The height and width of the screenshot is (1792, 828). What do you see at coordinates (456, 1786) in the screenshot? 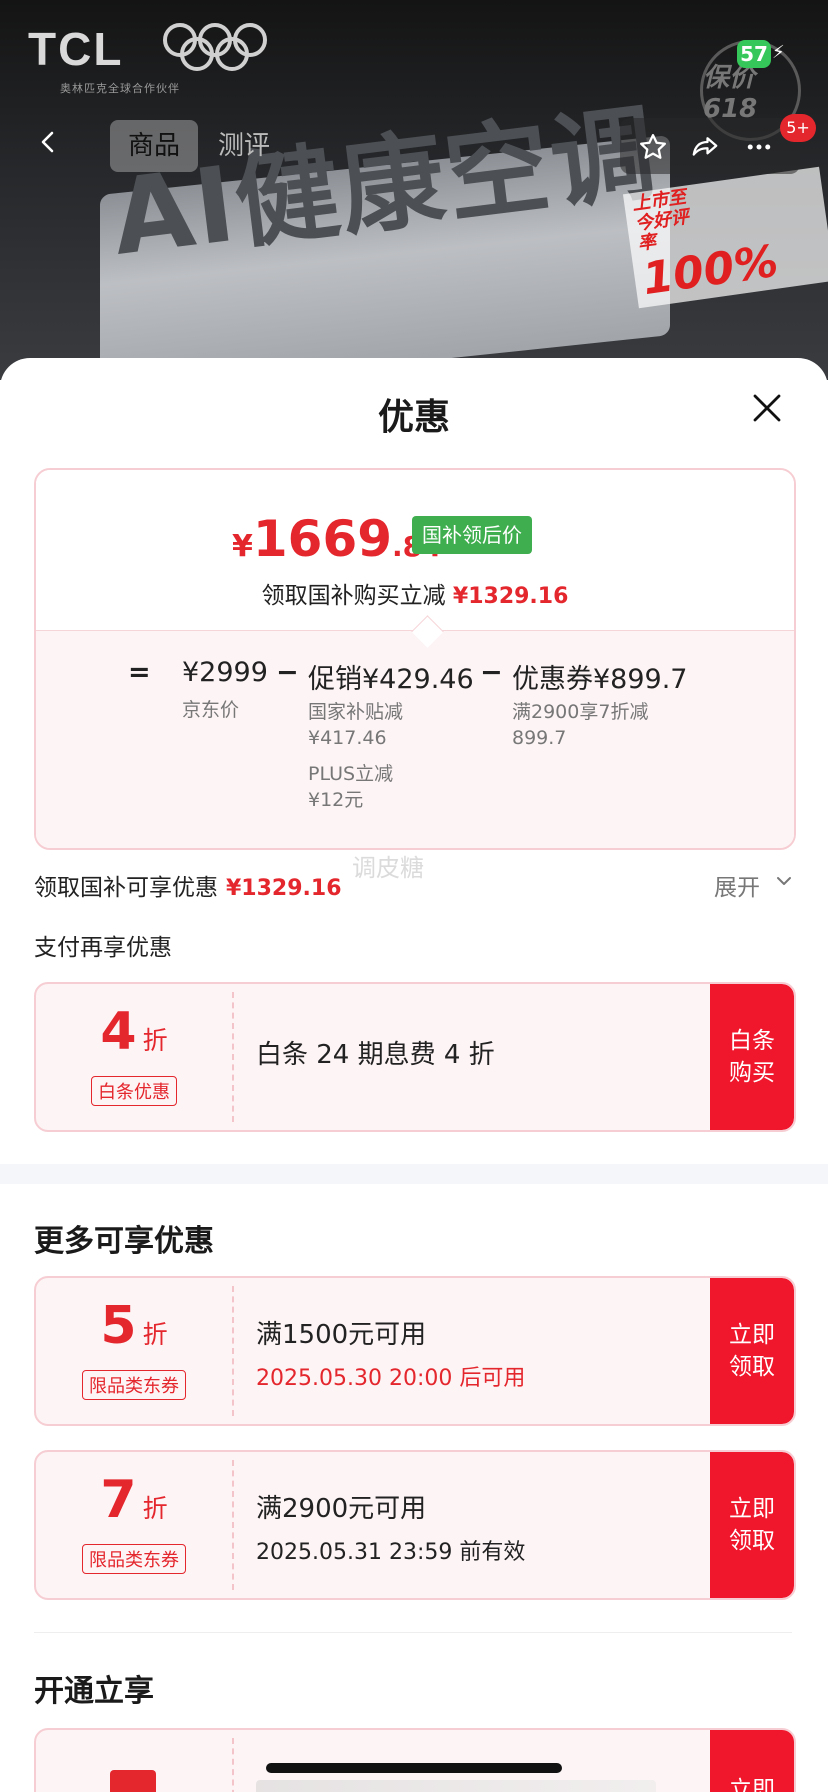
I see `membership-description` at bounding box center [456, 1786].